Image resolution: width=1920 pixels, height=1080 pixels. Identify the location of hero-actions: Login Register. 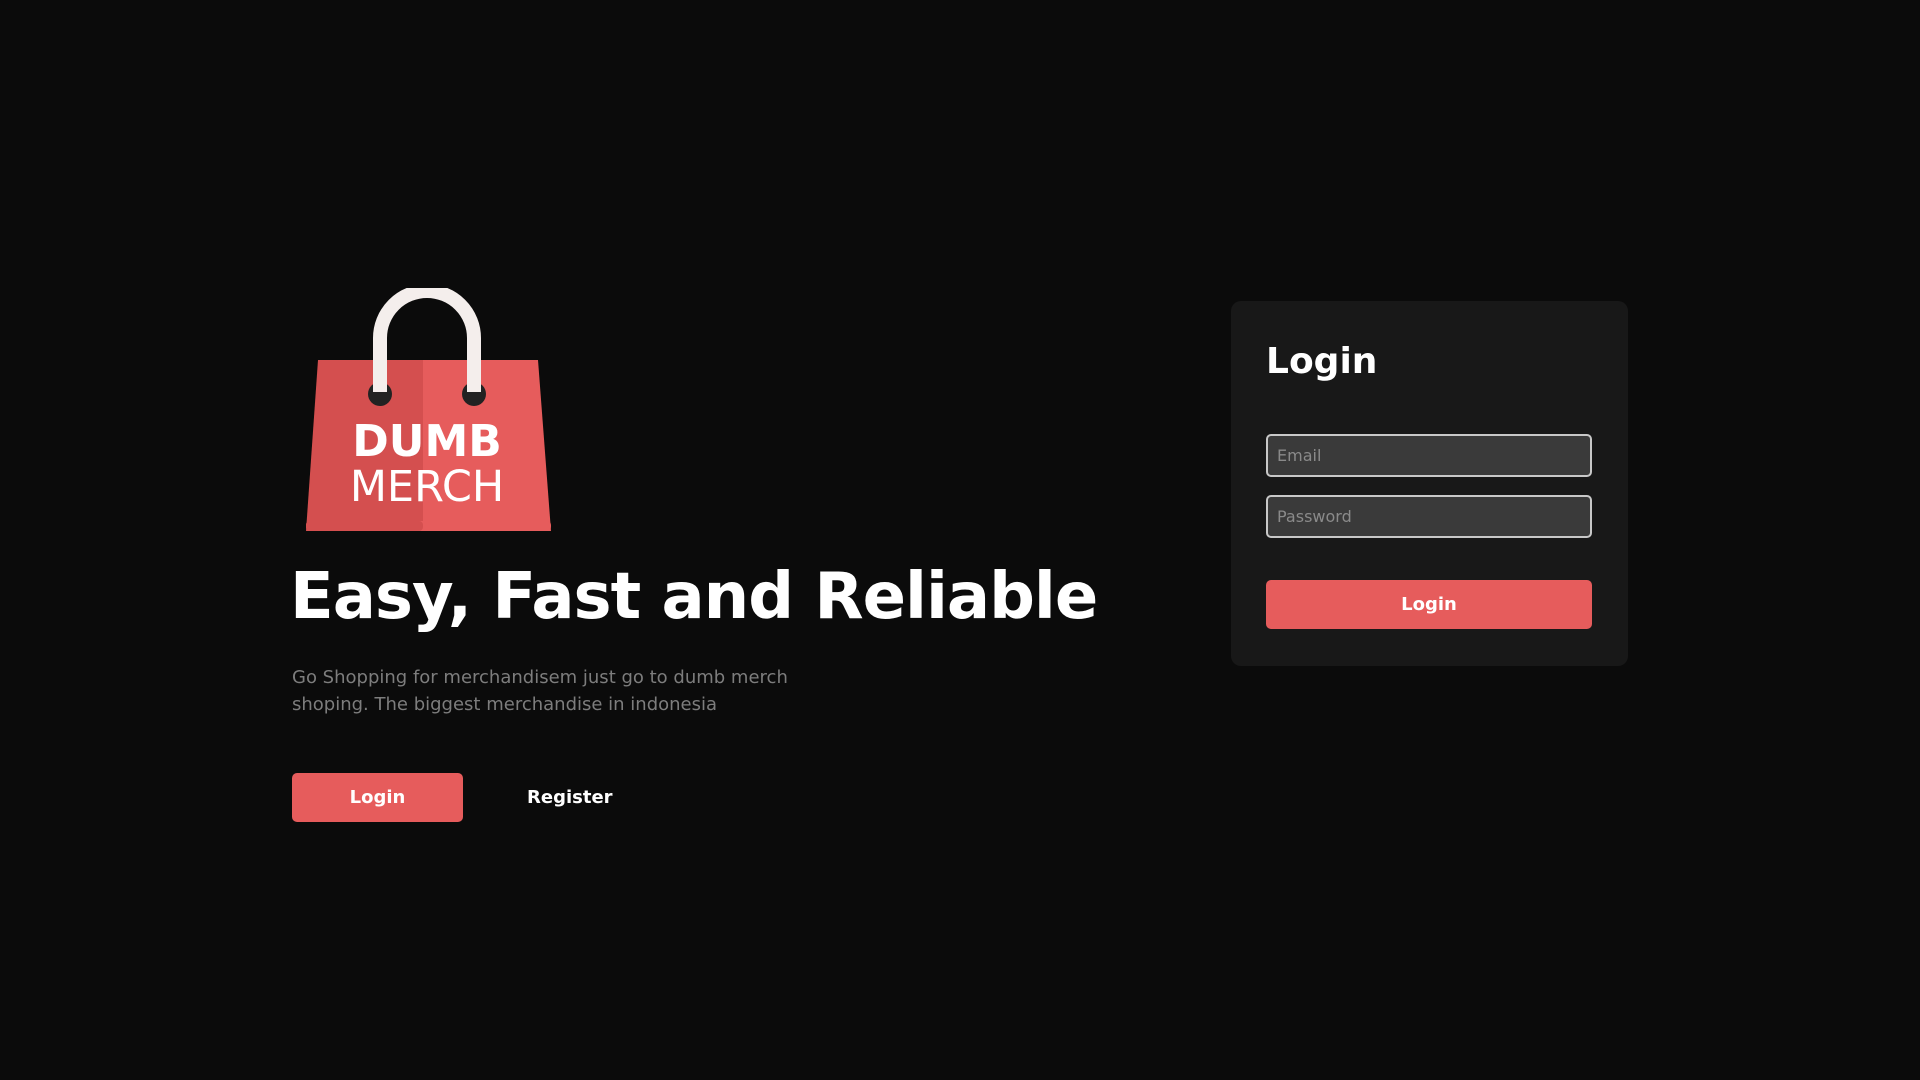
(459, 797).